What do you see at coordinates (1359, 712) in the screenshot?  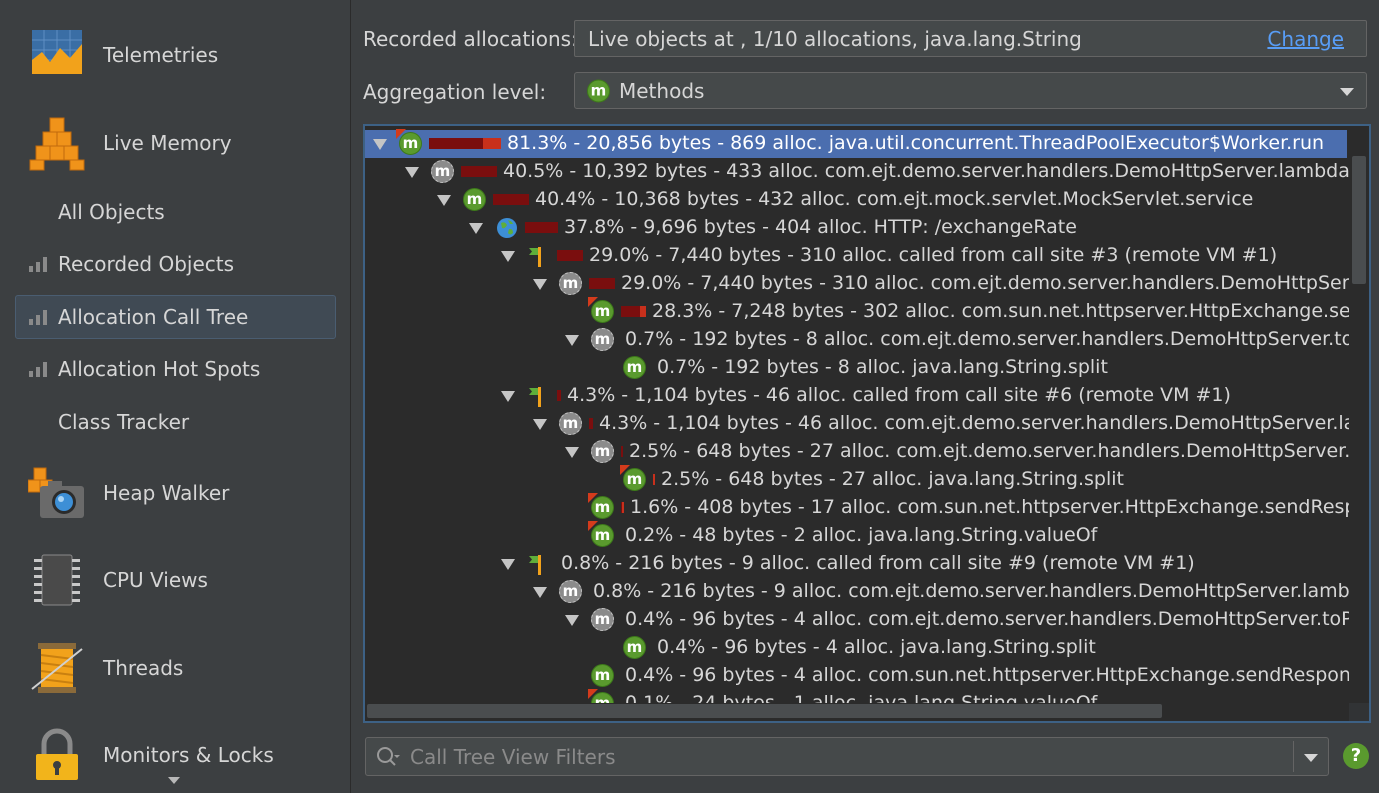 I see `scrollbar-corner` at bounding box center [1359, 712].